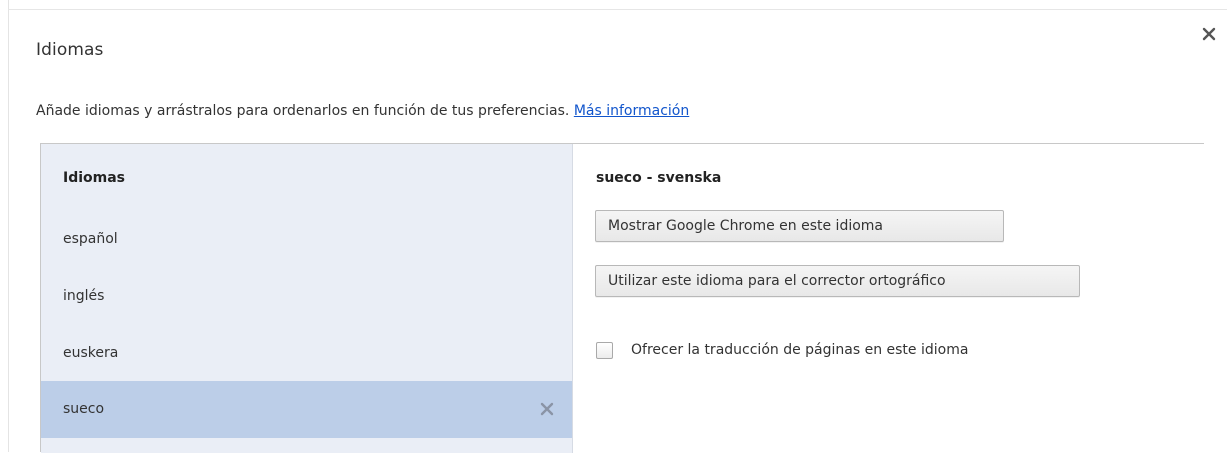 The image size is (1227, 453). I want to click on dialog-title: Idiomas, so click(70, 50).